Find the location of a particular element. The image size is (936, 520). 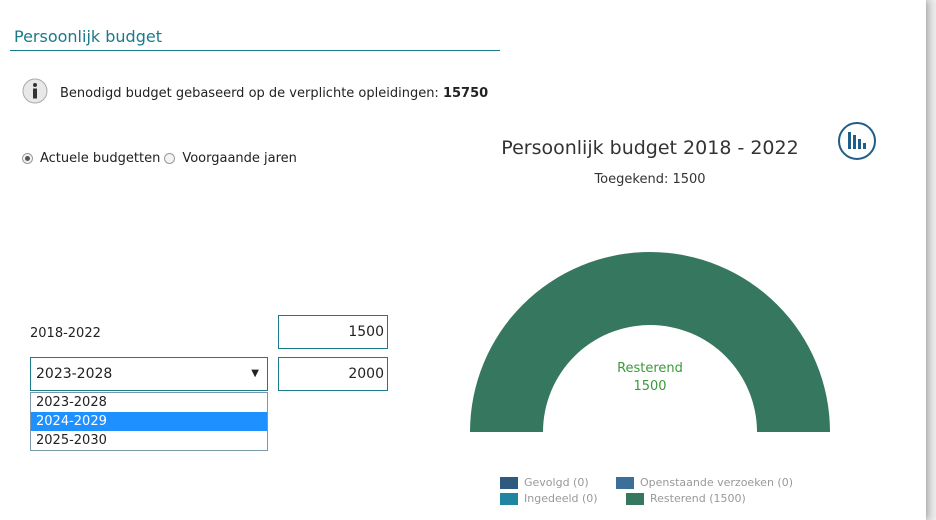

period-label: 2018-2022 is located at coordinates (65, 333).